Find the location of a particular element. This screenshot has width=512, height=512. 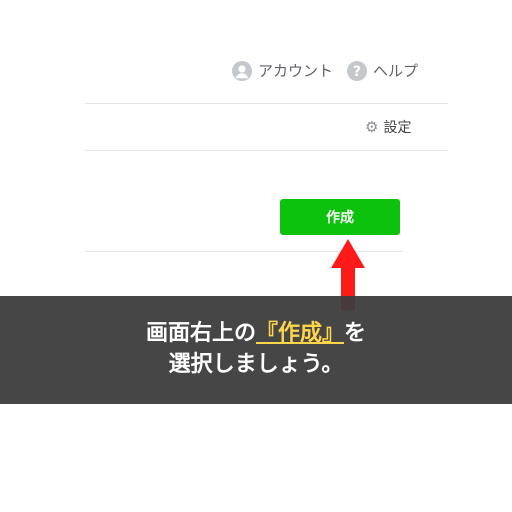

instruction-highlight: 『作成』 is located at coordinates (299, 333).